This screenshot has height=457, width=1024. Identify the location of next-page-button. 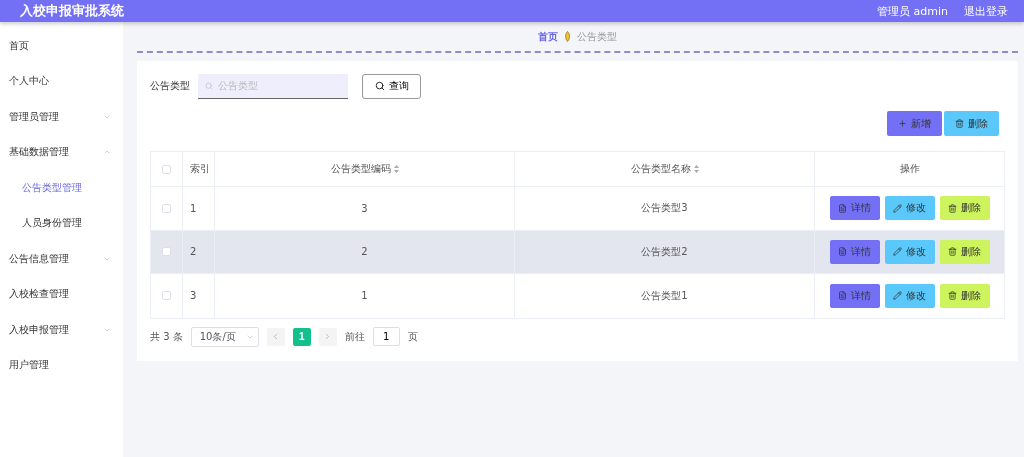
(327, 336).